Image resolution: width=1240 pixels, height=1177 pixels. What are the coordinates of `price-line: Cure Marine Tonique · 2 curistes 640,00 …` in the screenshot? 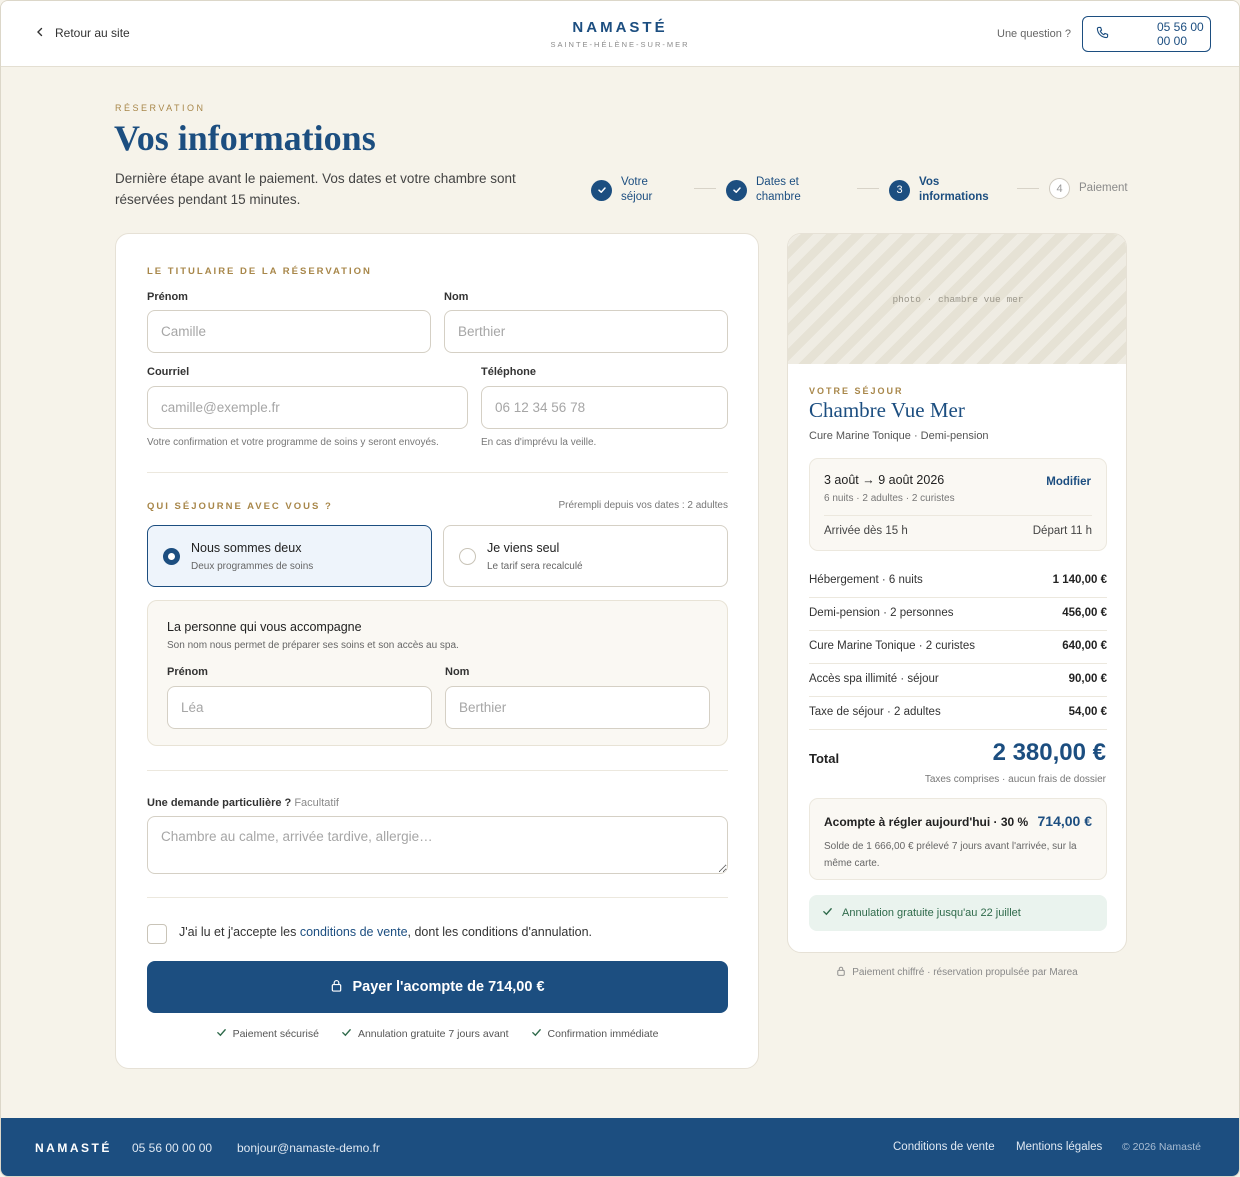 It's located at (958, 647).